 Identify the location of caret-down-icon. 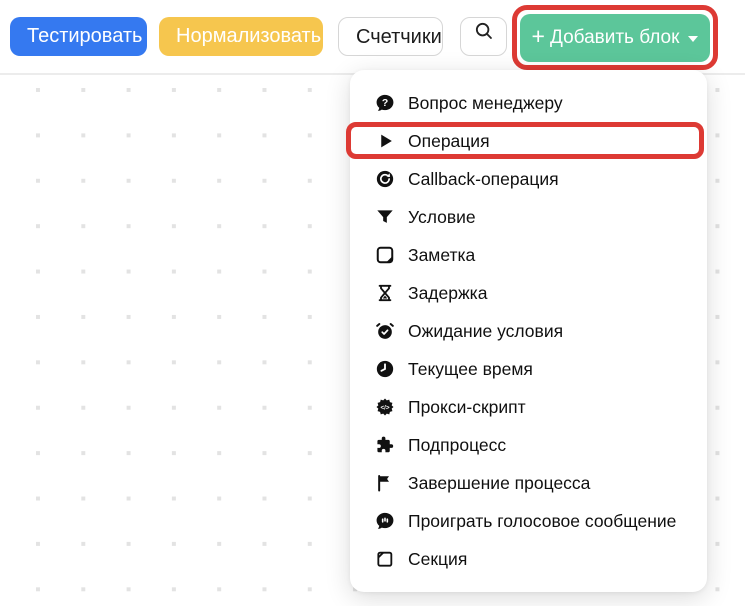
(693, 38).